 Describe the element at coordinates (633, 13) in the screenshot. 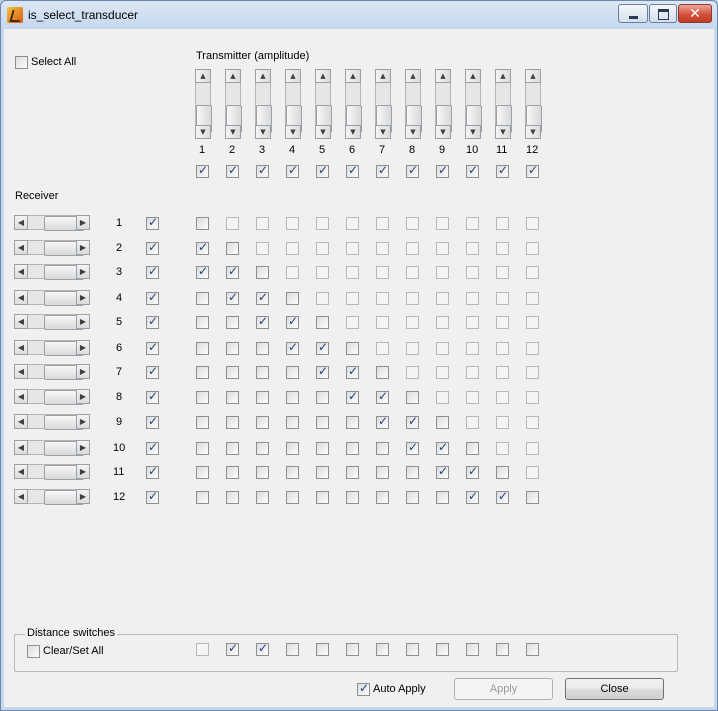

I see `minimize-button` at that location.